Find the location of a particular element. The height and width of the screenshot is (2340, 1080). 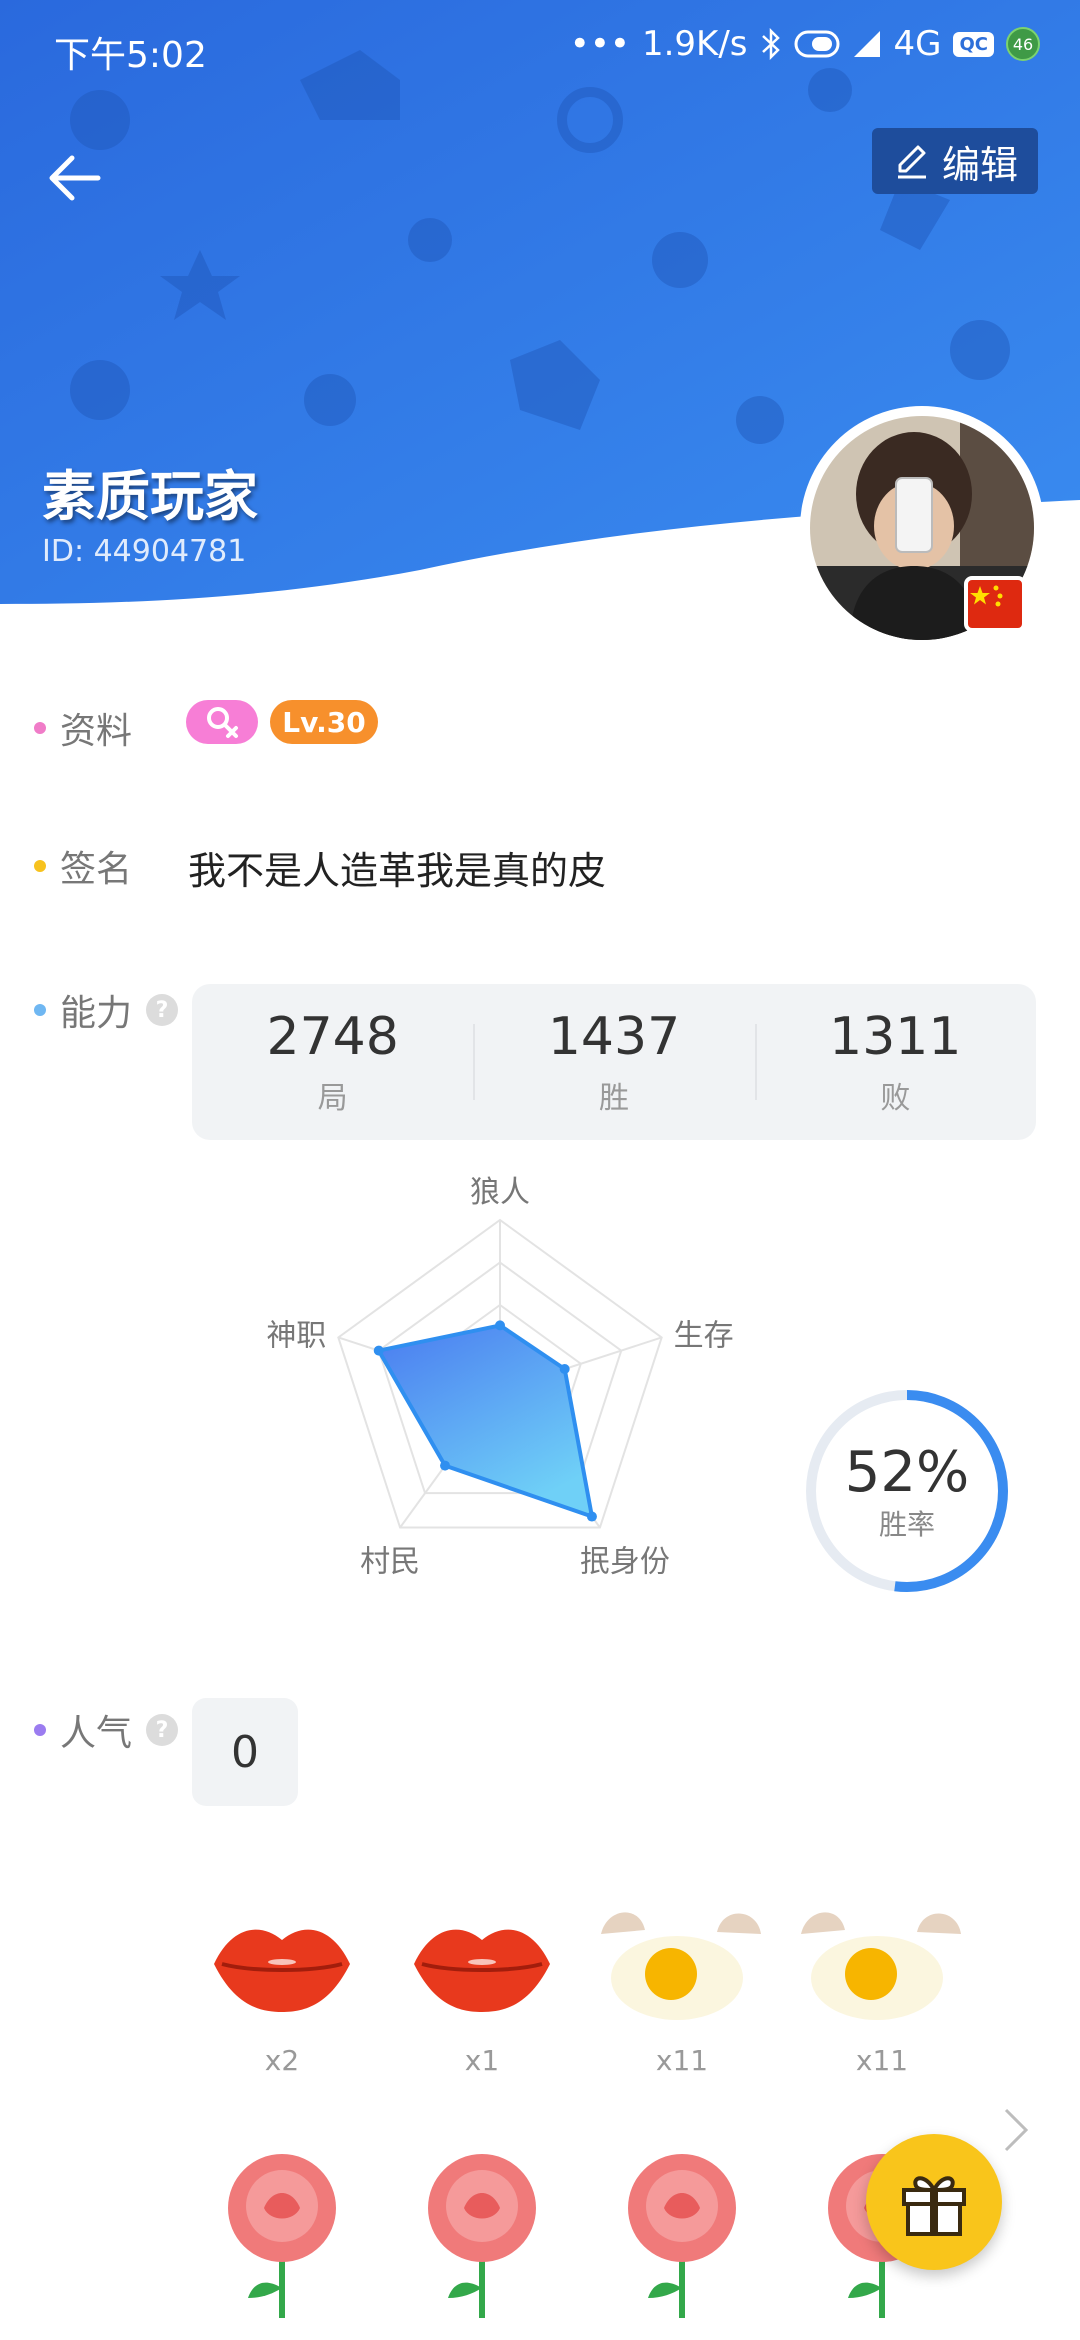

network-speed: 1.9K/s is located at coordinates (694, 44).